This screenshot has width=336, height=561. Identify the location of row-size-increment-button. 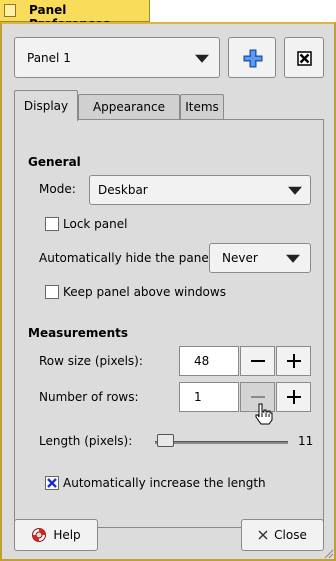
(293, 361).